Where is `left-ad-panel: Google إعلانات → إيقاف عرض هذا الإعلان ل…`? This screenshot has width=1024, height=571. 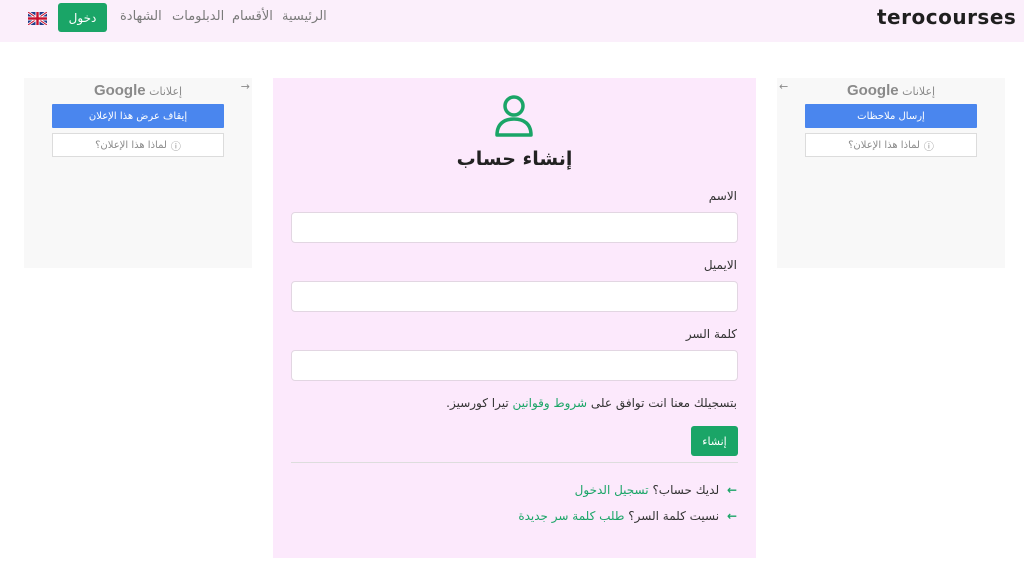
left-ad-panel: Google إعلانات → إيقاف عرض هذا الإعلان ل… is located at coordinates (138, 173).